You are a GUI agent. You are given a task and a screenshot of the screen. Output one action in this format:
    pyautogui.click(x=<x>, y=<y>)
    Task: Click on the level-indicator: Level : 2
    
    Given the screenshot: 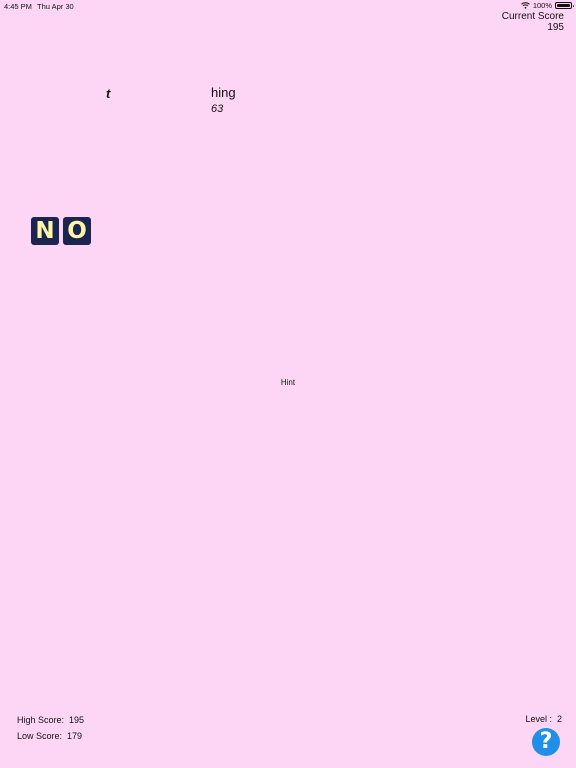 What is the action you would take?
    pyautogui.click(x=543, y=719)
    